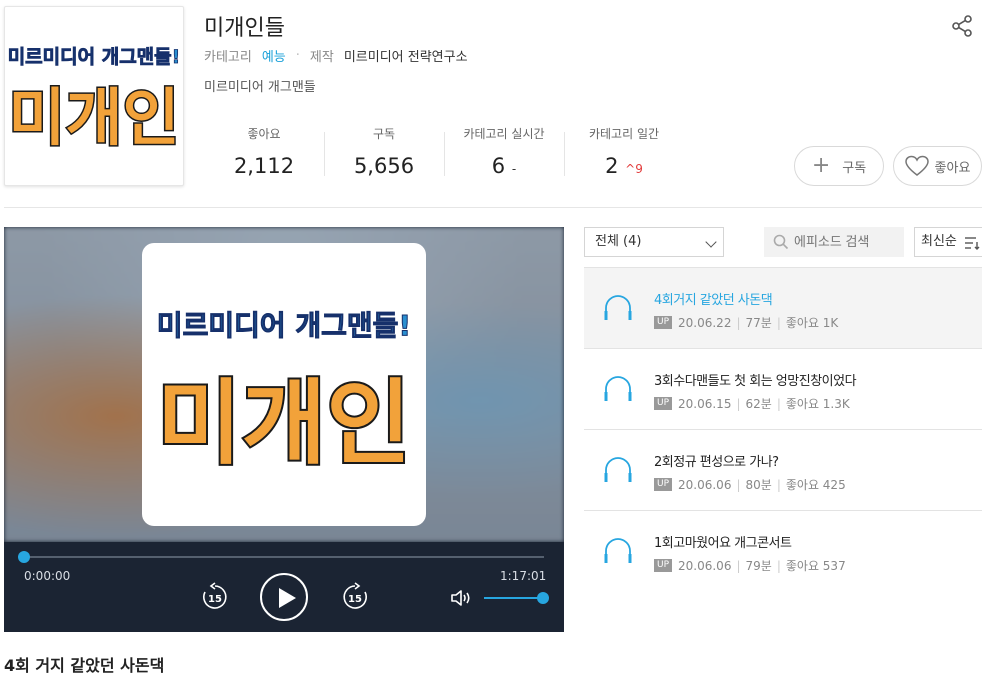  Describe the element at coordinates (854, 168) in the screenshot. I see `subscribe-label: 구독` at that location.